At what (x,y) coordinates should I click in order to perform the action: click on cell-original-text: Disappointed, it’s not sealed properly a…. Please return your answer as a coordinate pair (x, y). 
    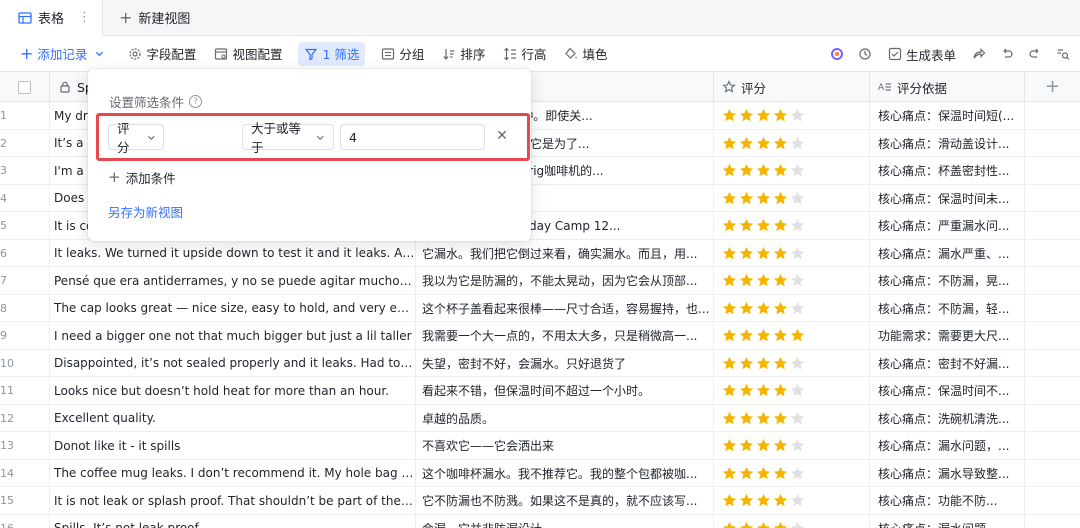
    Looking at the image, I should click on (233, 363).